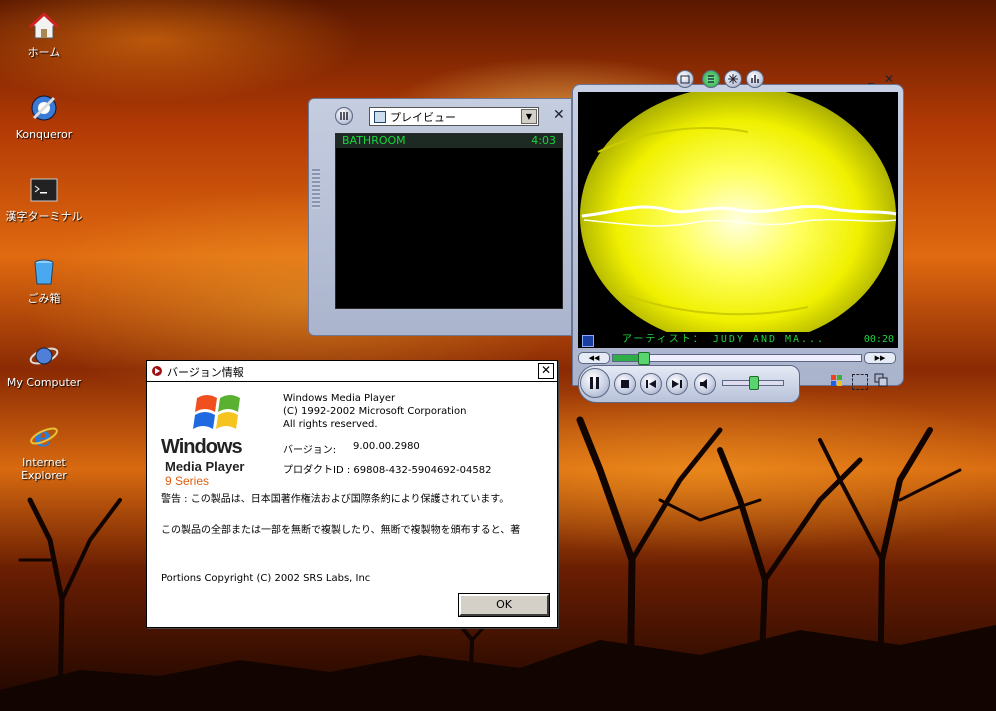 This screenshot has width=996, height=711. I want to click on computer-icon, so click(44, 356).